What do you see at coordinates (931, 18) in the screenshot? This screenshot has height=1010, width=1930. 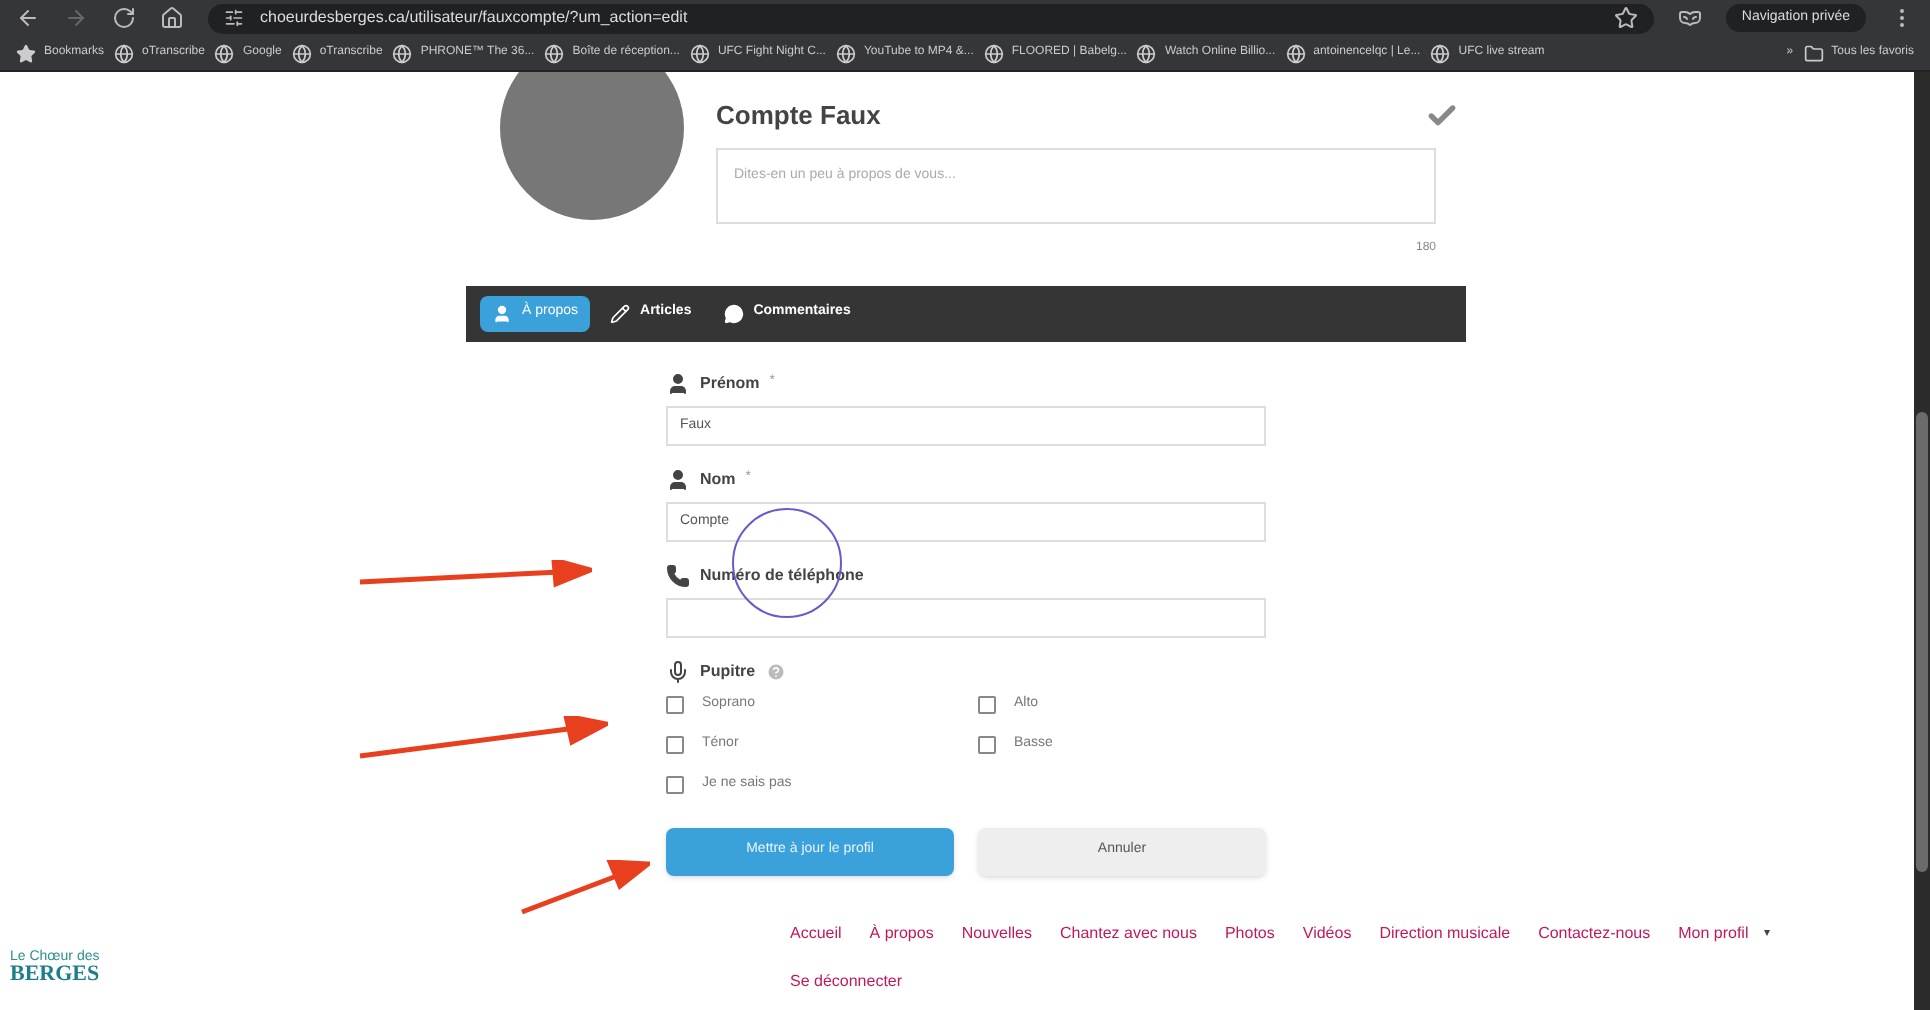 I see `address-bar: choeurdesberges.ca/utilisateur/fauxcompte/?um_action=edit` at bounding box center [931, 18].